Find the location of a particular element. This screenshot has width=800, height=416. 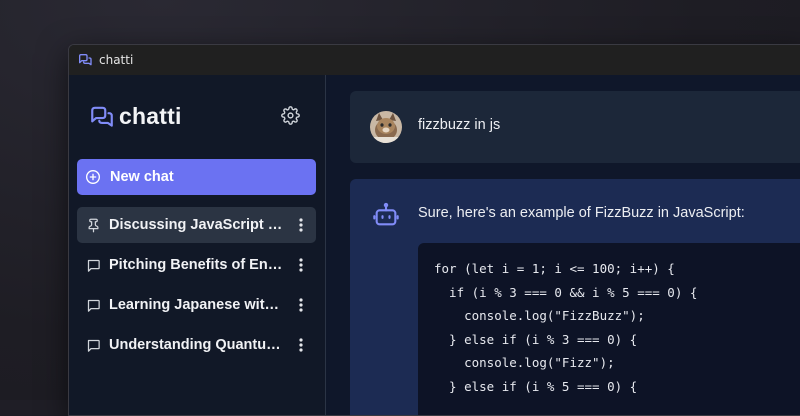

code-line: if (i % 3 === 0 && i % 5 === 0) { is located at coordinates (566, 292).